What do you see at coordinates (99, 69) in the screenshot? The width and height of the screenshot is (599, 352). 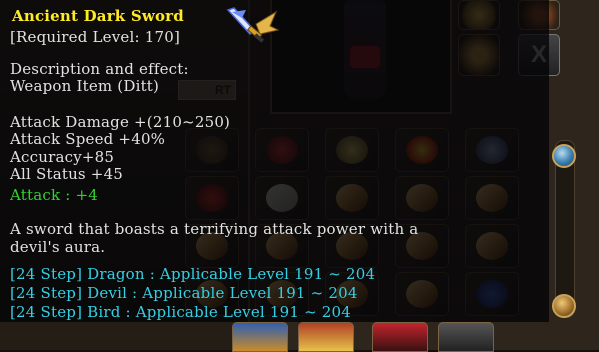 I see `description-heading: Description and effect:` at bounding box center [99, 69].